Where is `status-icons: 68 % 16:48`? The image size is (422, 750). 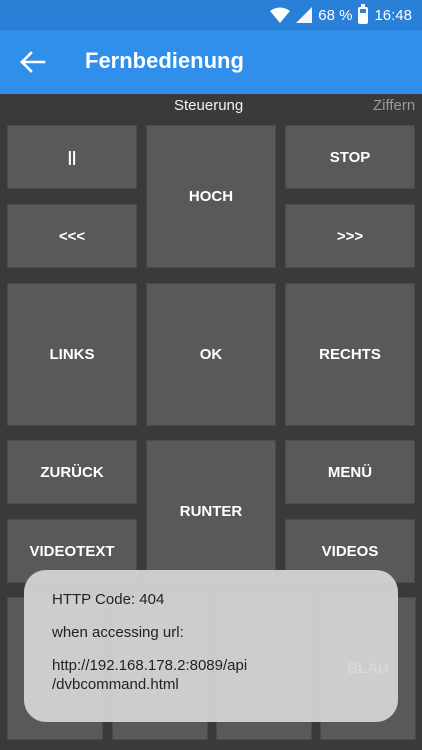
status-icons: 68 % 16:48 is located at coordinates (341, 14).